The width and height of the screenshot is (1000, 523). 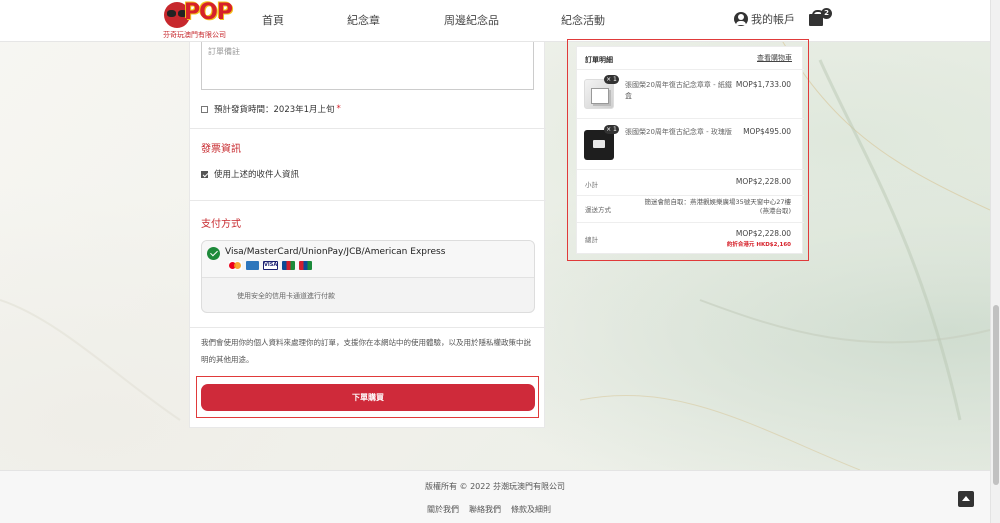 What do you see at coordinates (204, 109) in the screenshot?
I see `ship-time-checkbox` at bounding box center [204, 109].